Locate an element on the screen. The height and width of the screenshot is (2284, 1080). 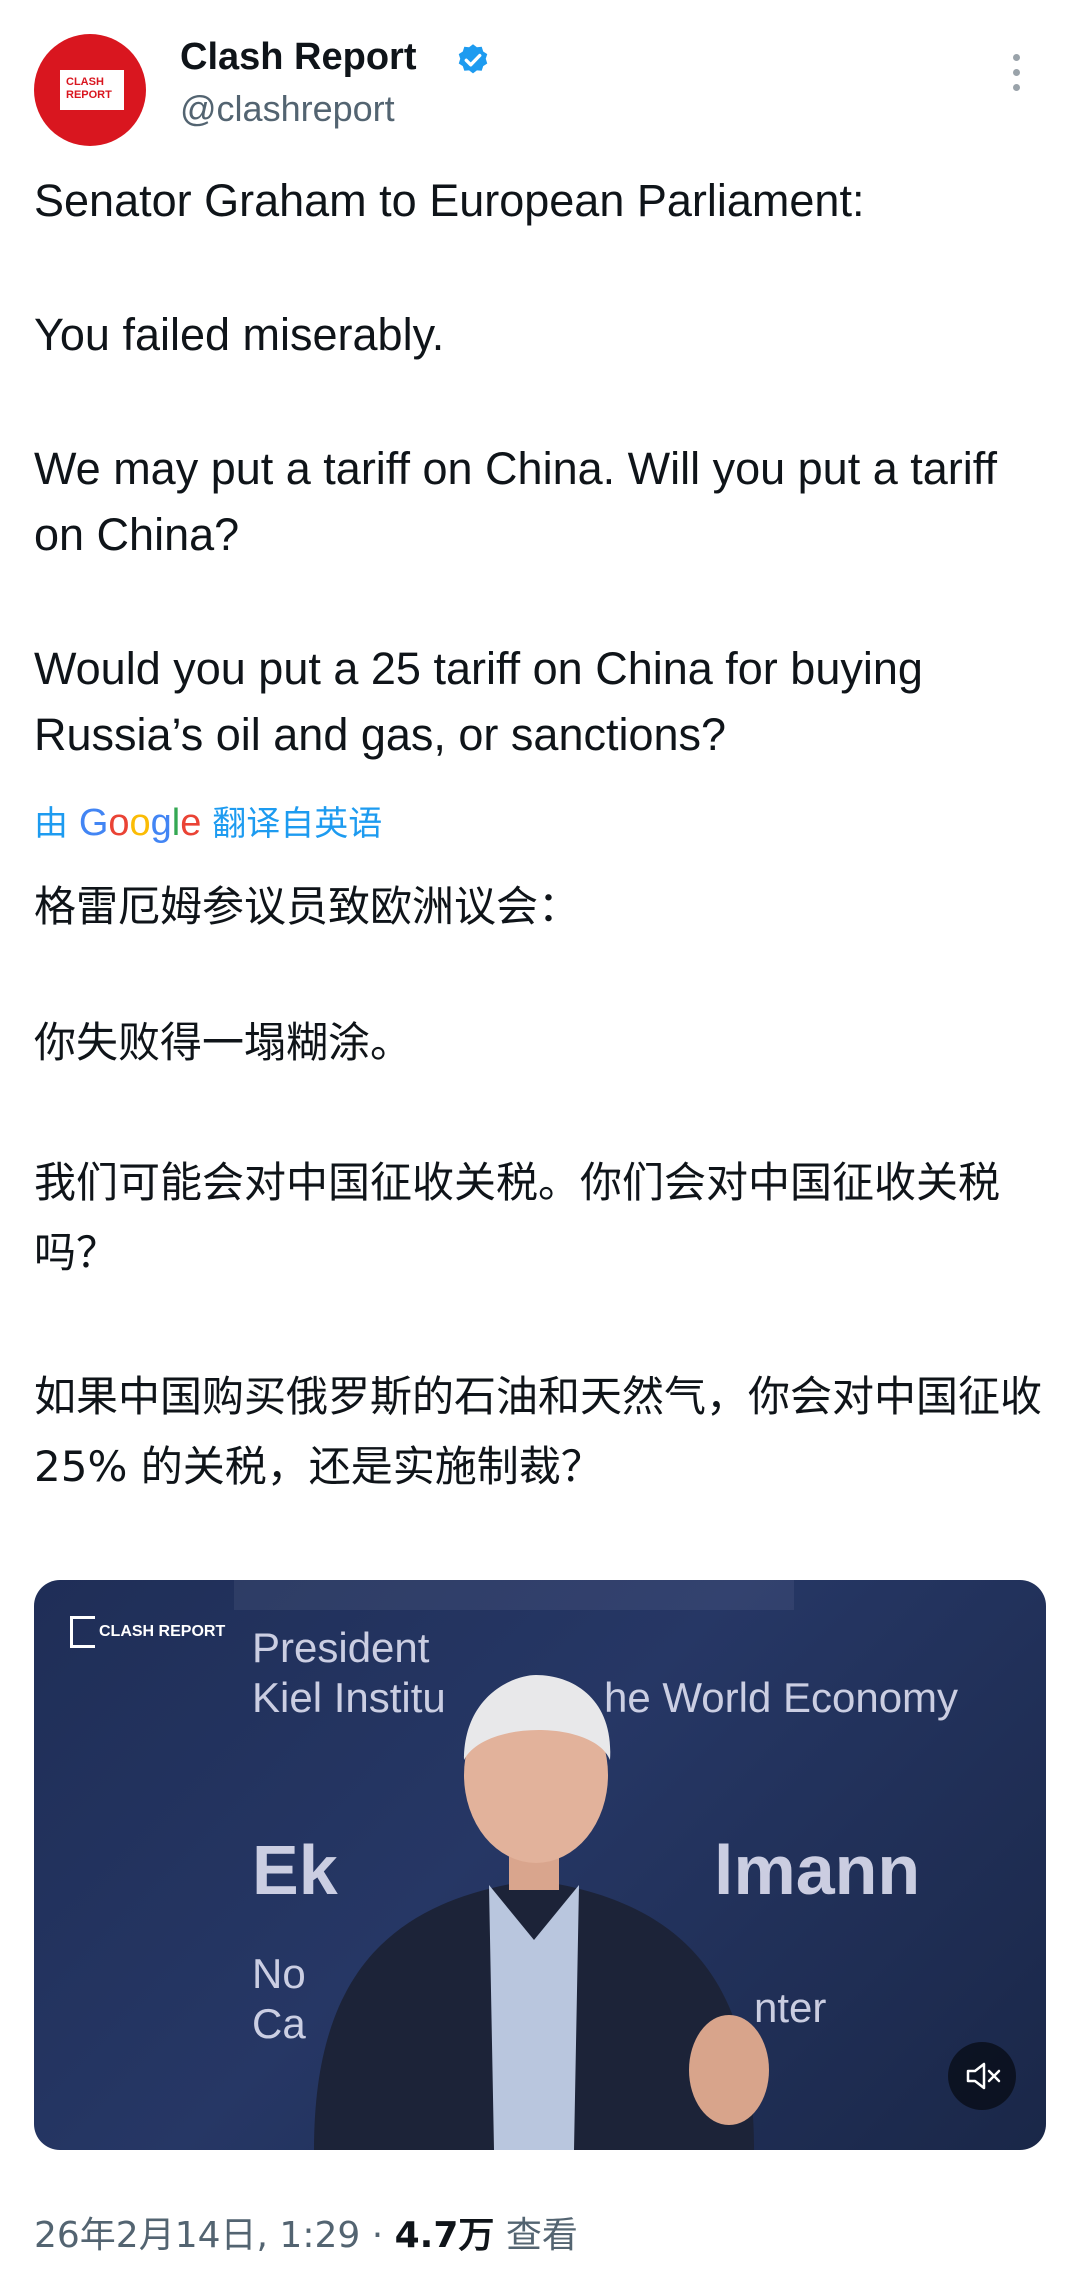
video-watermark: CLASH REPORT is located at coordinates (147, 1632).